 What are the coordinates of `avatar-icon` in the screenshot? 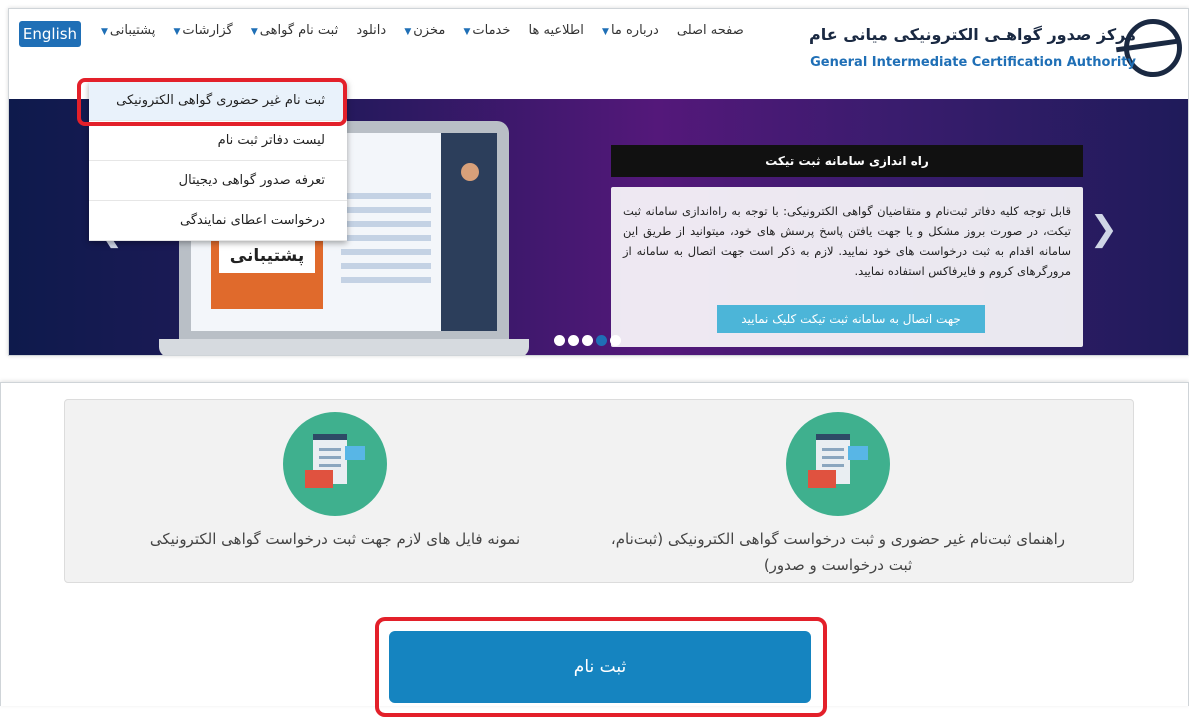 It's located at (470, 172).